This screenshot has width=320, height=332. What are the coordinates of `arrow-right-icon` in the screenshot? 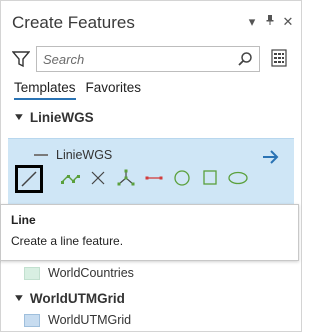 It's located at (271, 157).